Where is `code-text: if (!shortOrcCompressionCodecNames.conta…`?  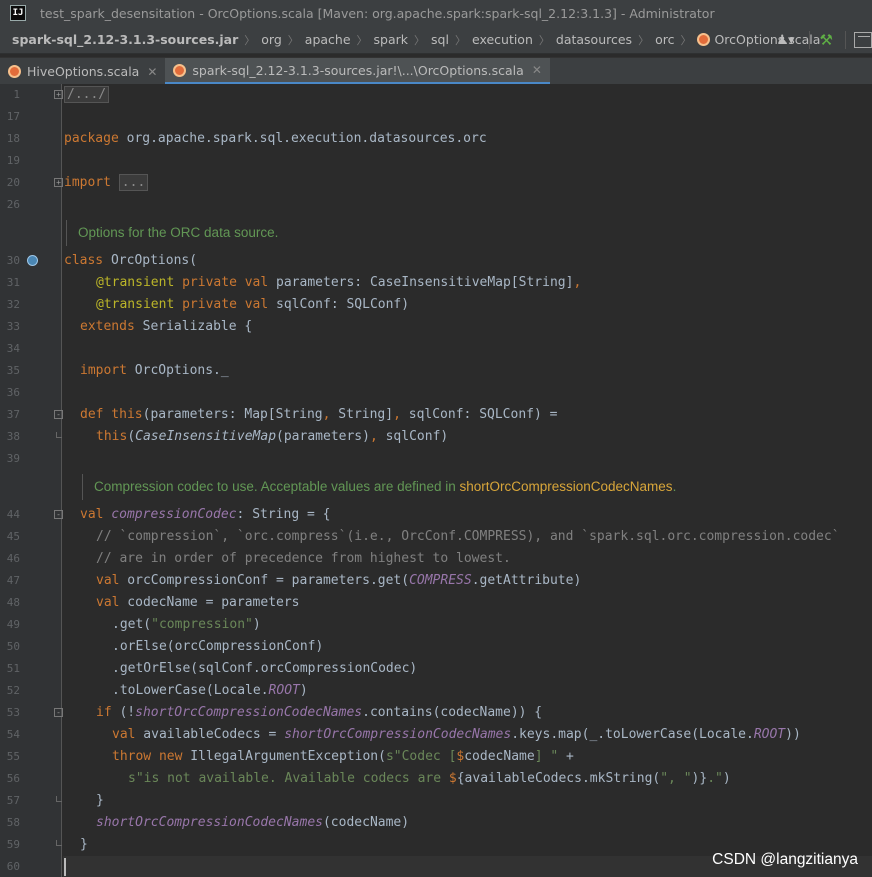
code-text: if (!shortOrcCompressionCodecNames.conta… is located at coordinates (319, 713).